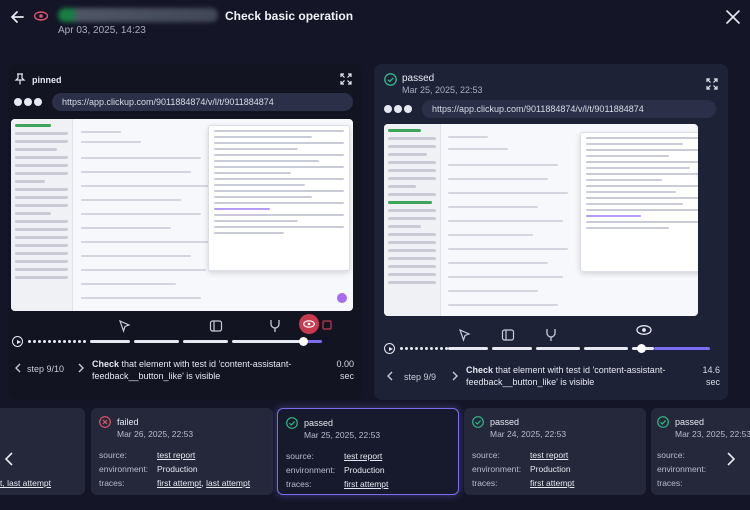  I want to click on step-actions-toolbar, so click(551, 332).